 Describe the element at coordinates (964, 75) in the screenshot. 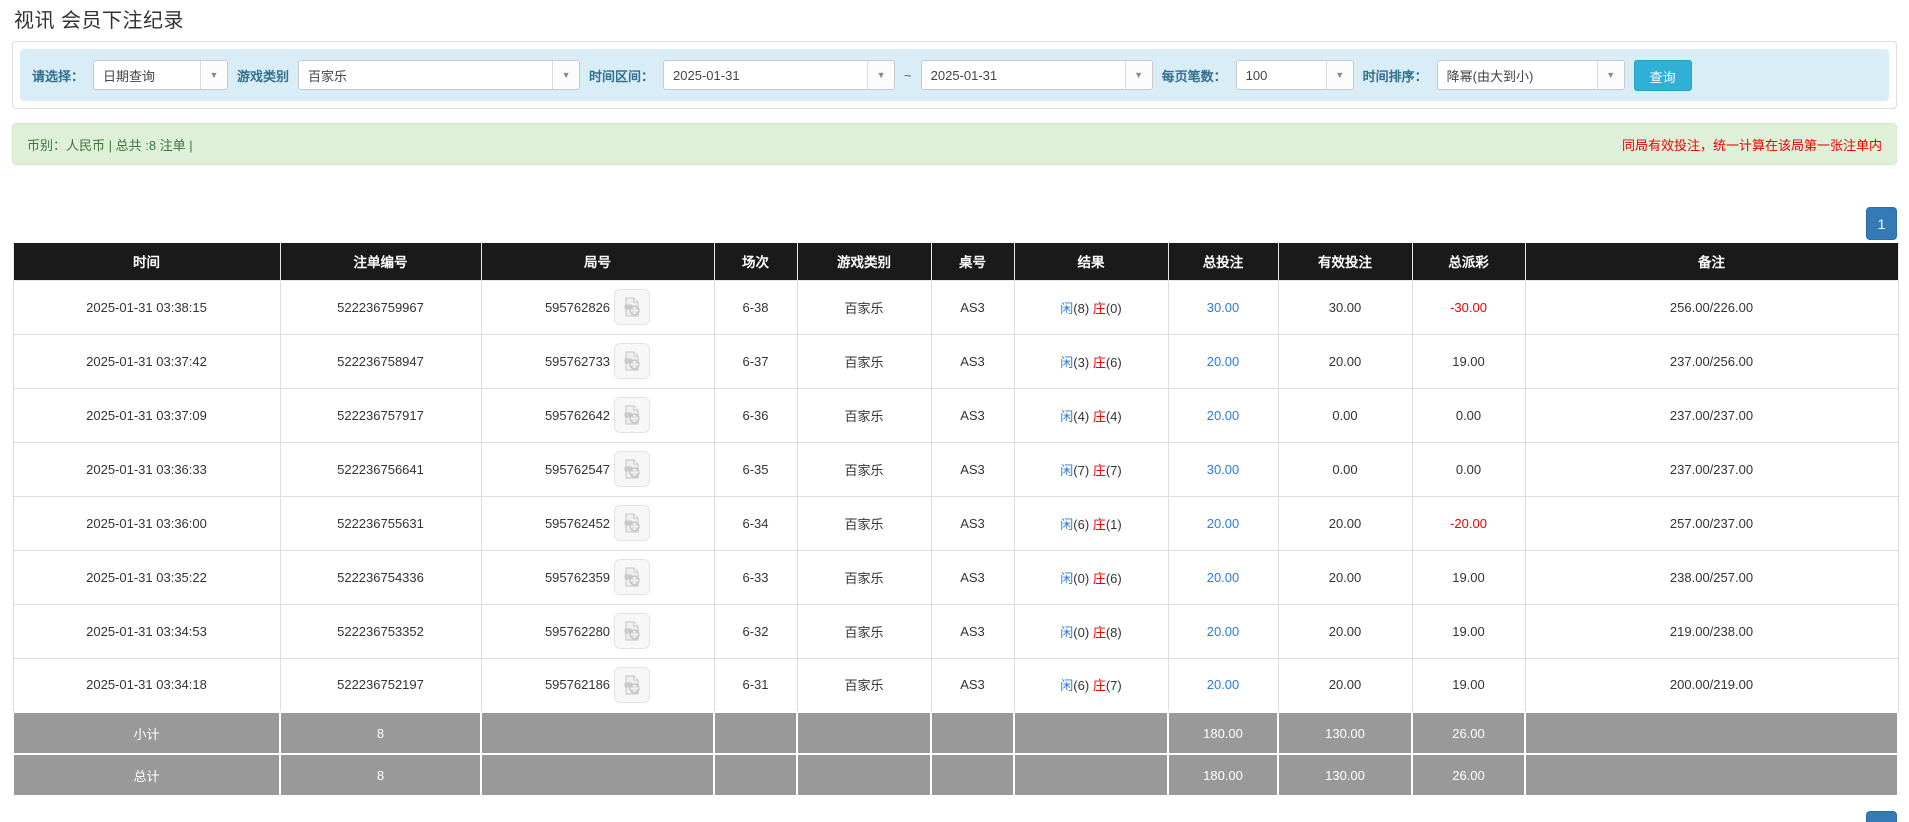

I see `date-to-value: 2025-01-31` at that location.